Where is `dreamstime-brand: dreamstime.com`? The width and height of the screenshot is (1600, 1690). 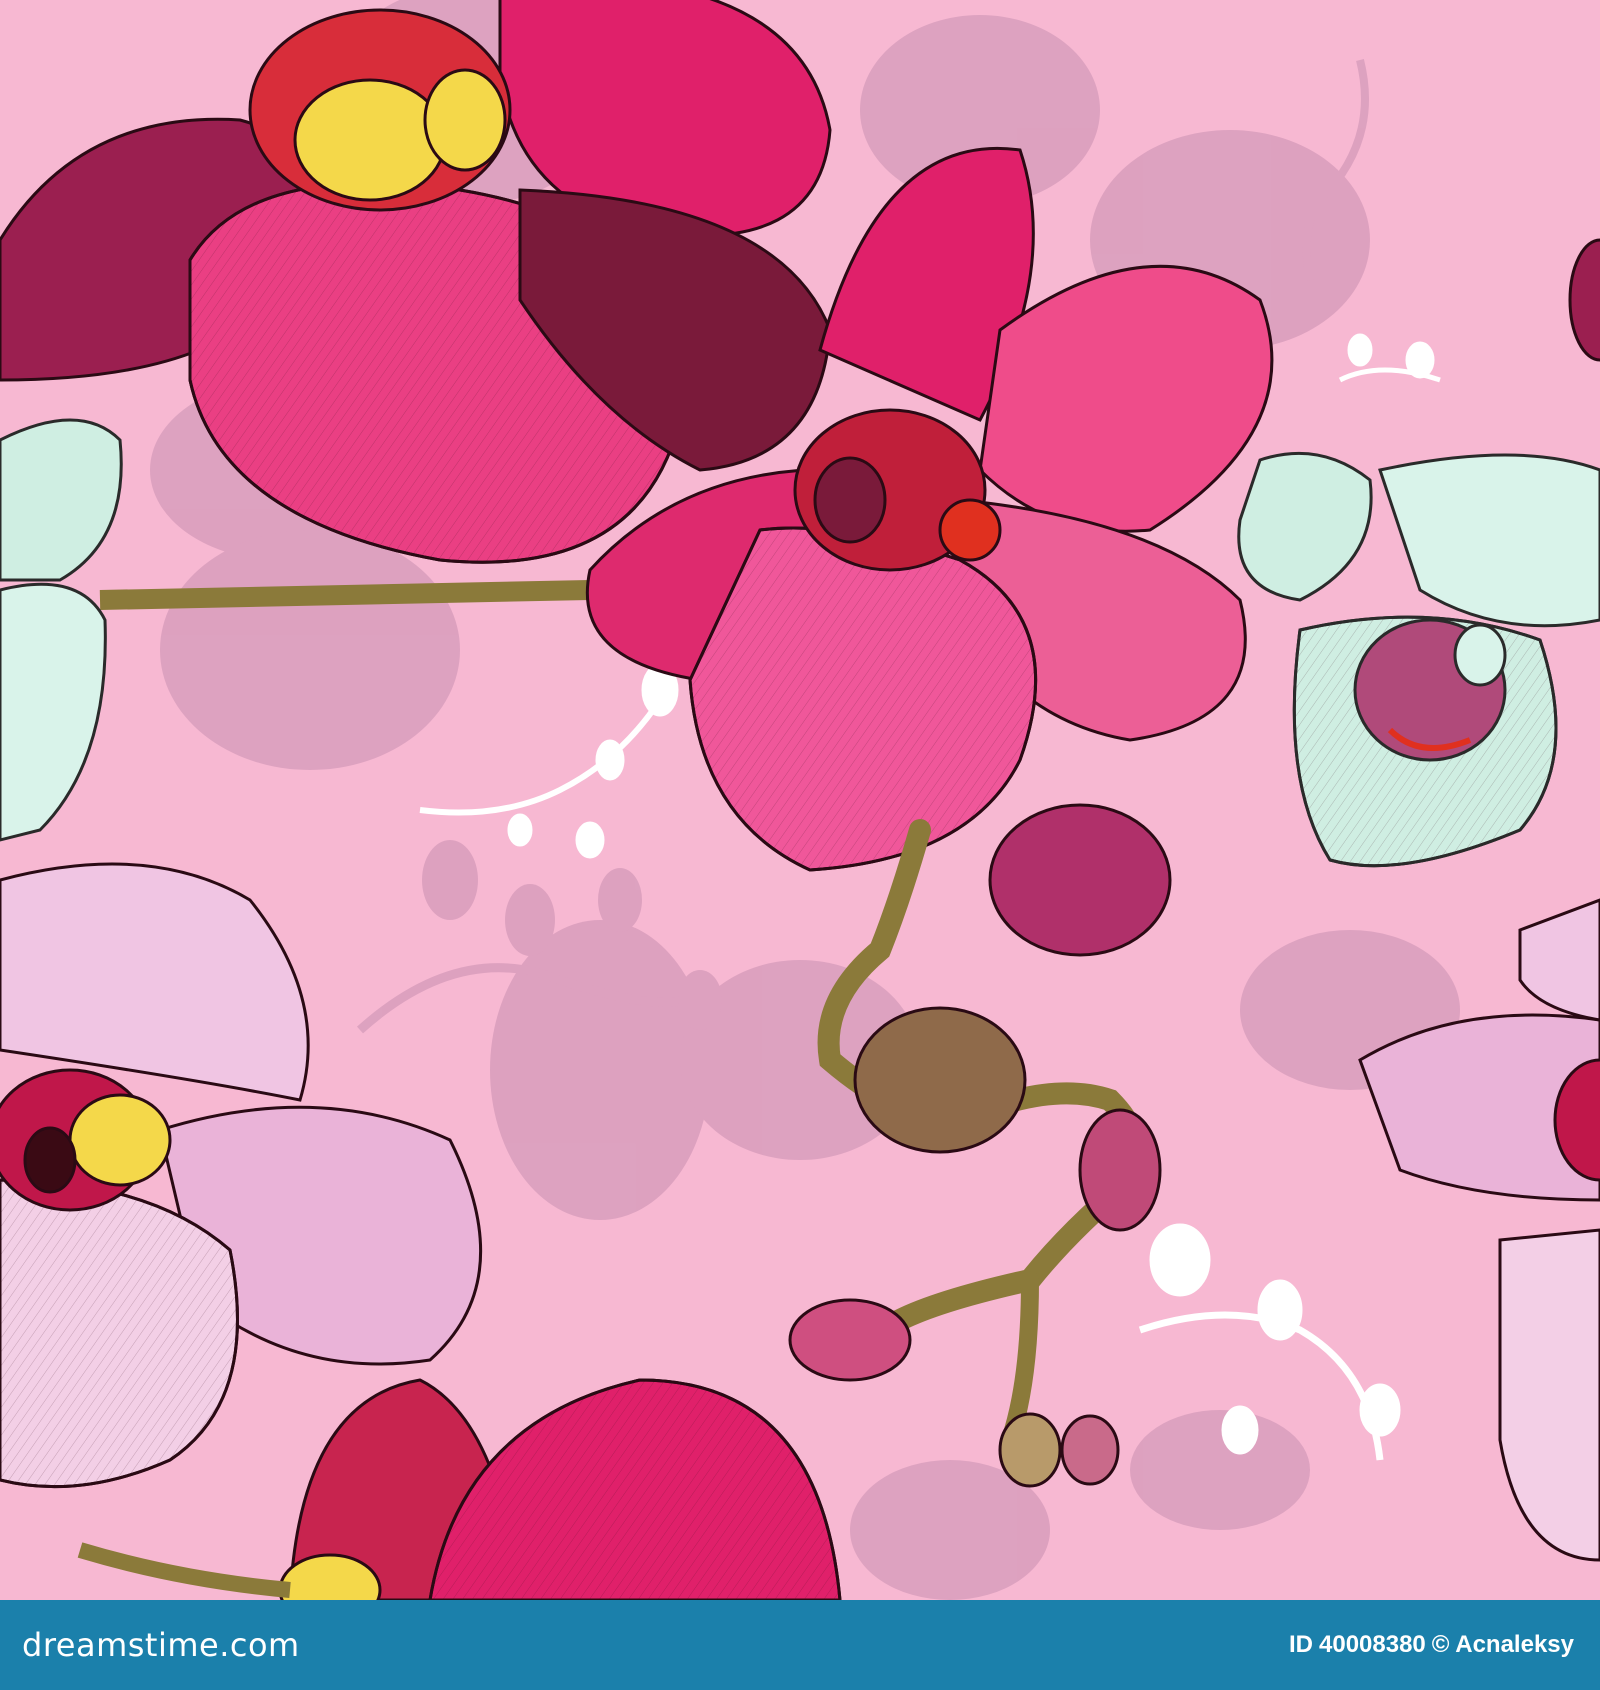 dreamstime-brand: dreamstime.com is located at coordinates (161, 1645).